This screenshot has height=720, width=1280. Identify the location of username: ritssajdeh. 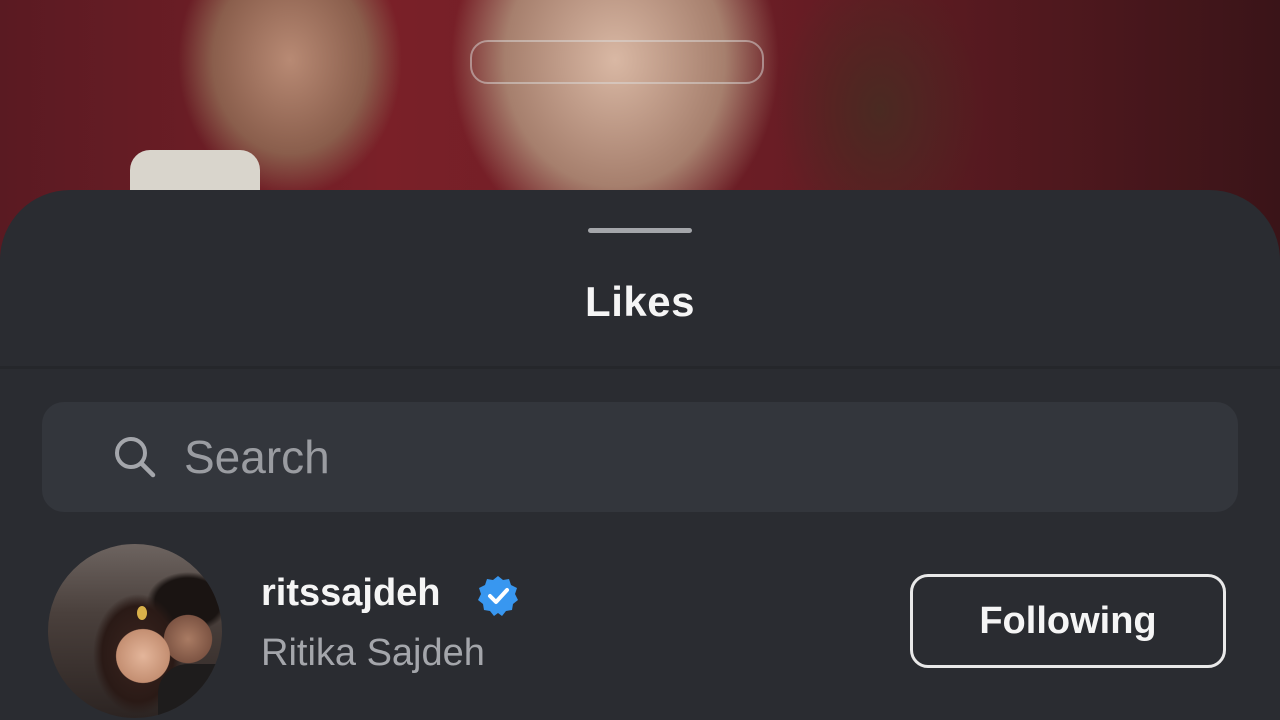
(351, 593).